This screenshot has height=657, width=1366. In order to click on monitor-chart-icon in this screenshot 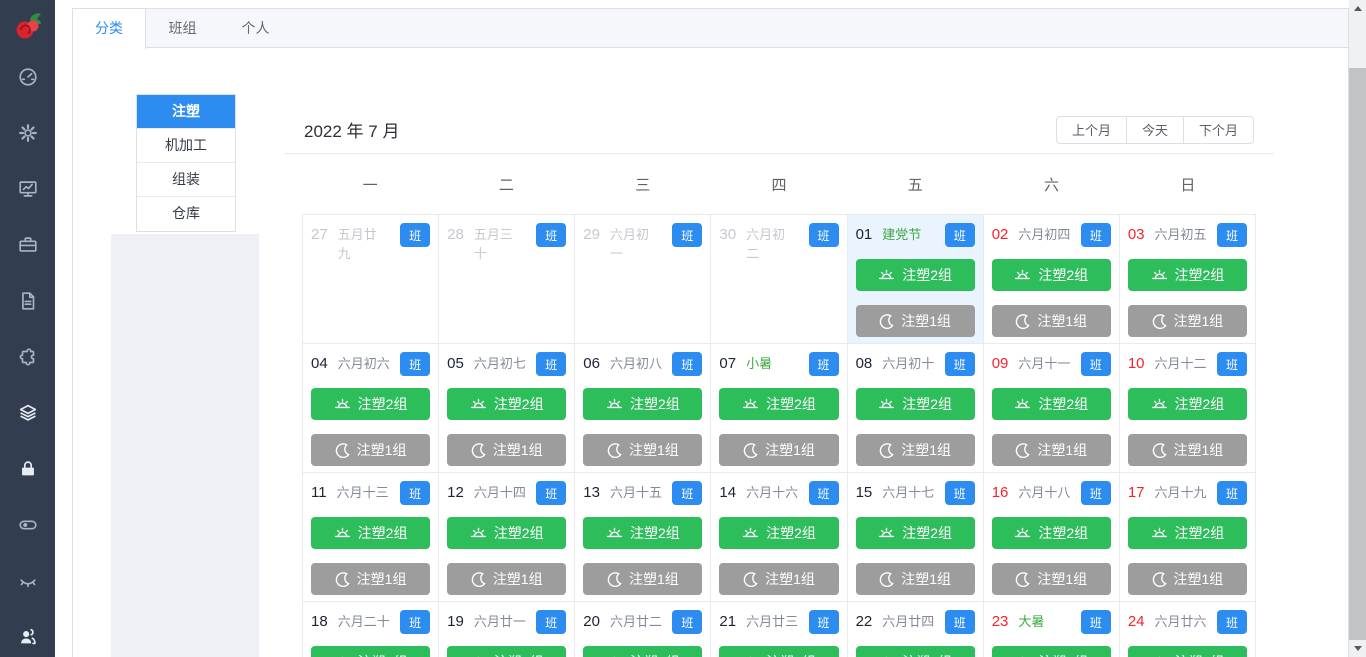, I will do `click(28, 189)`.